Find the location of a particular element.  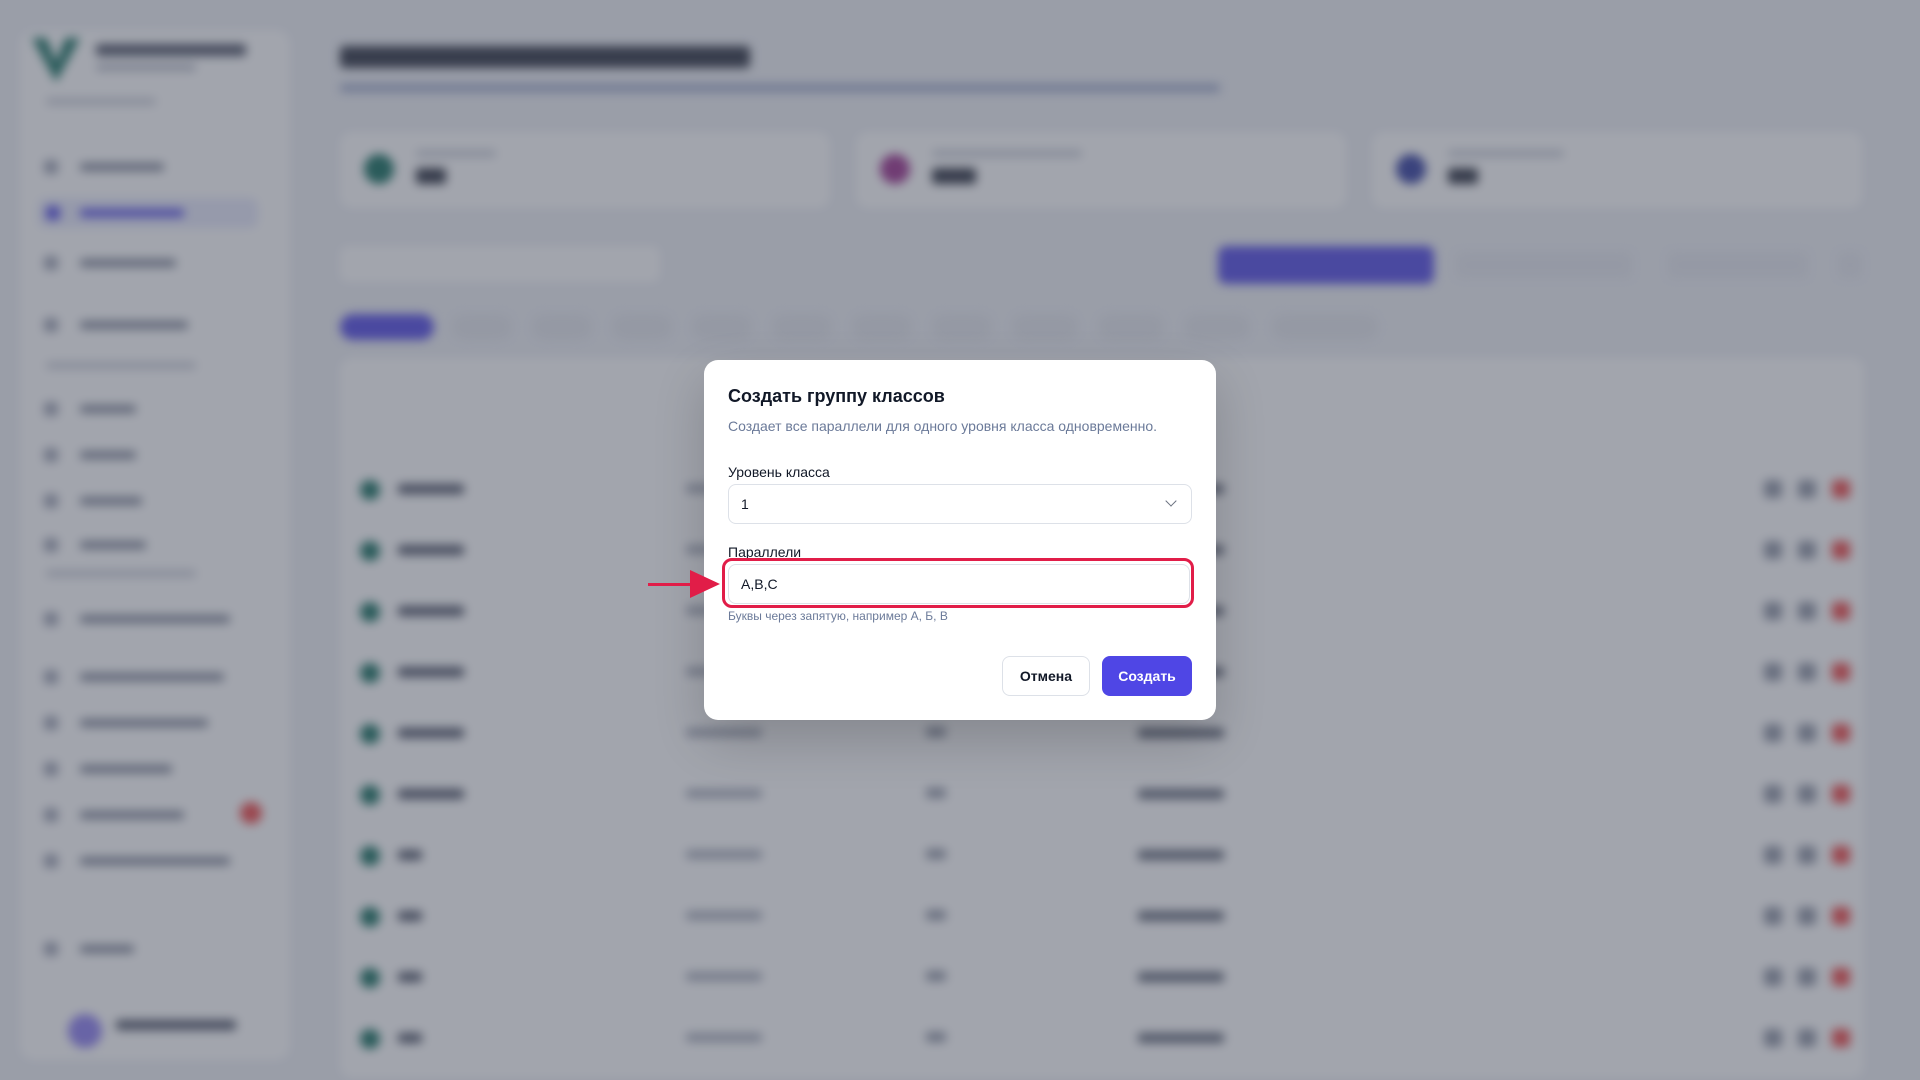

create-button: Создать is located at coordinates (1147, 676).